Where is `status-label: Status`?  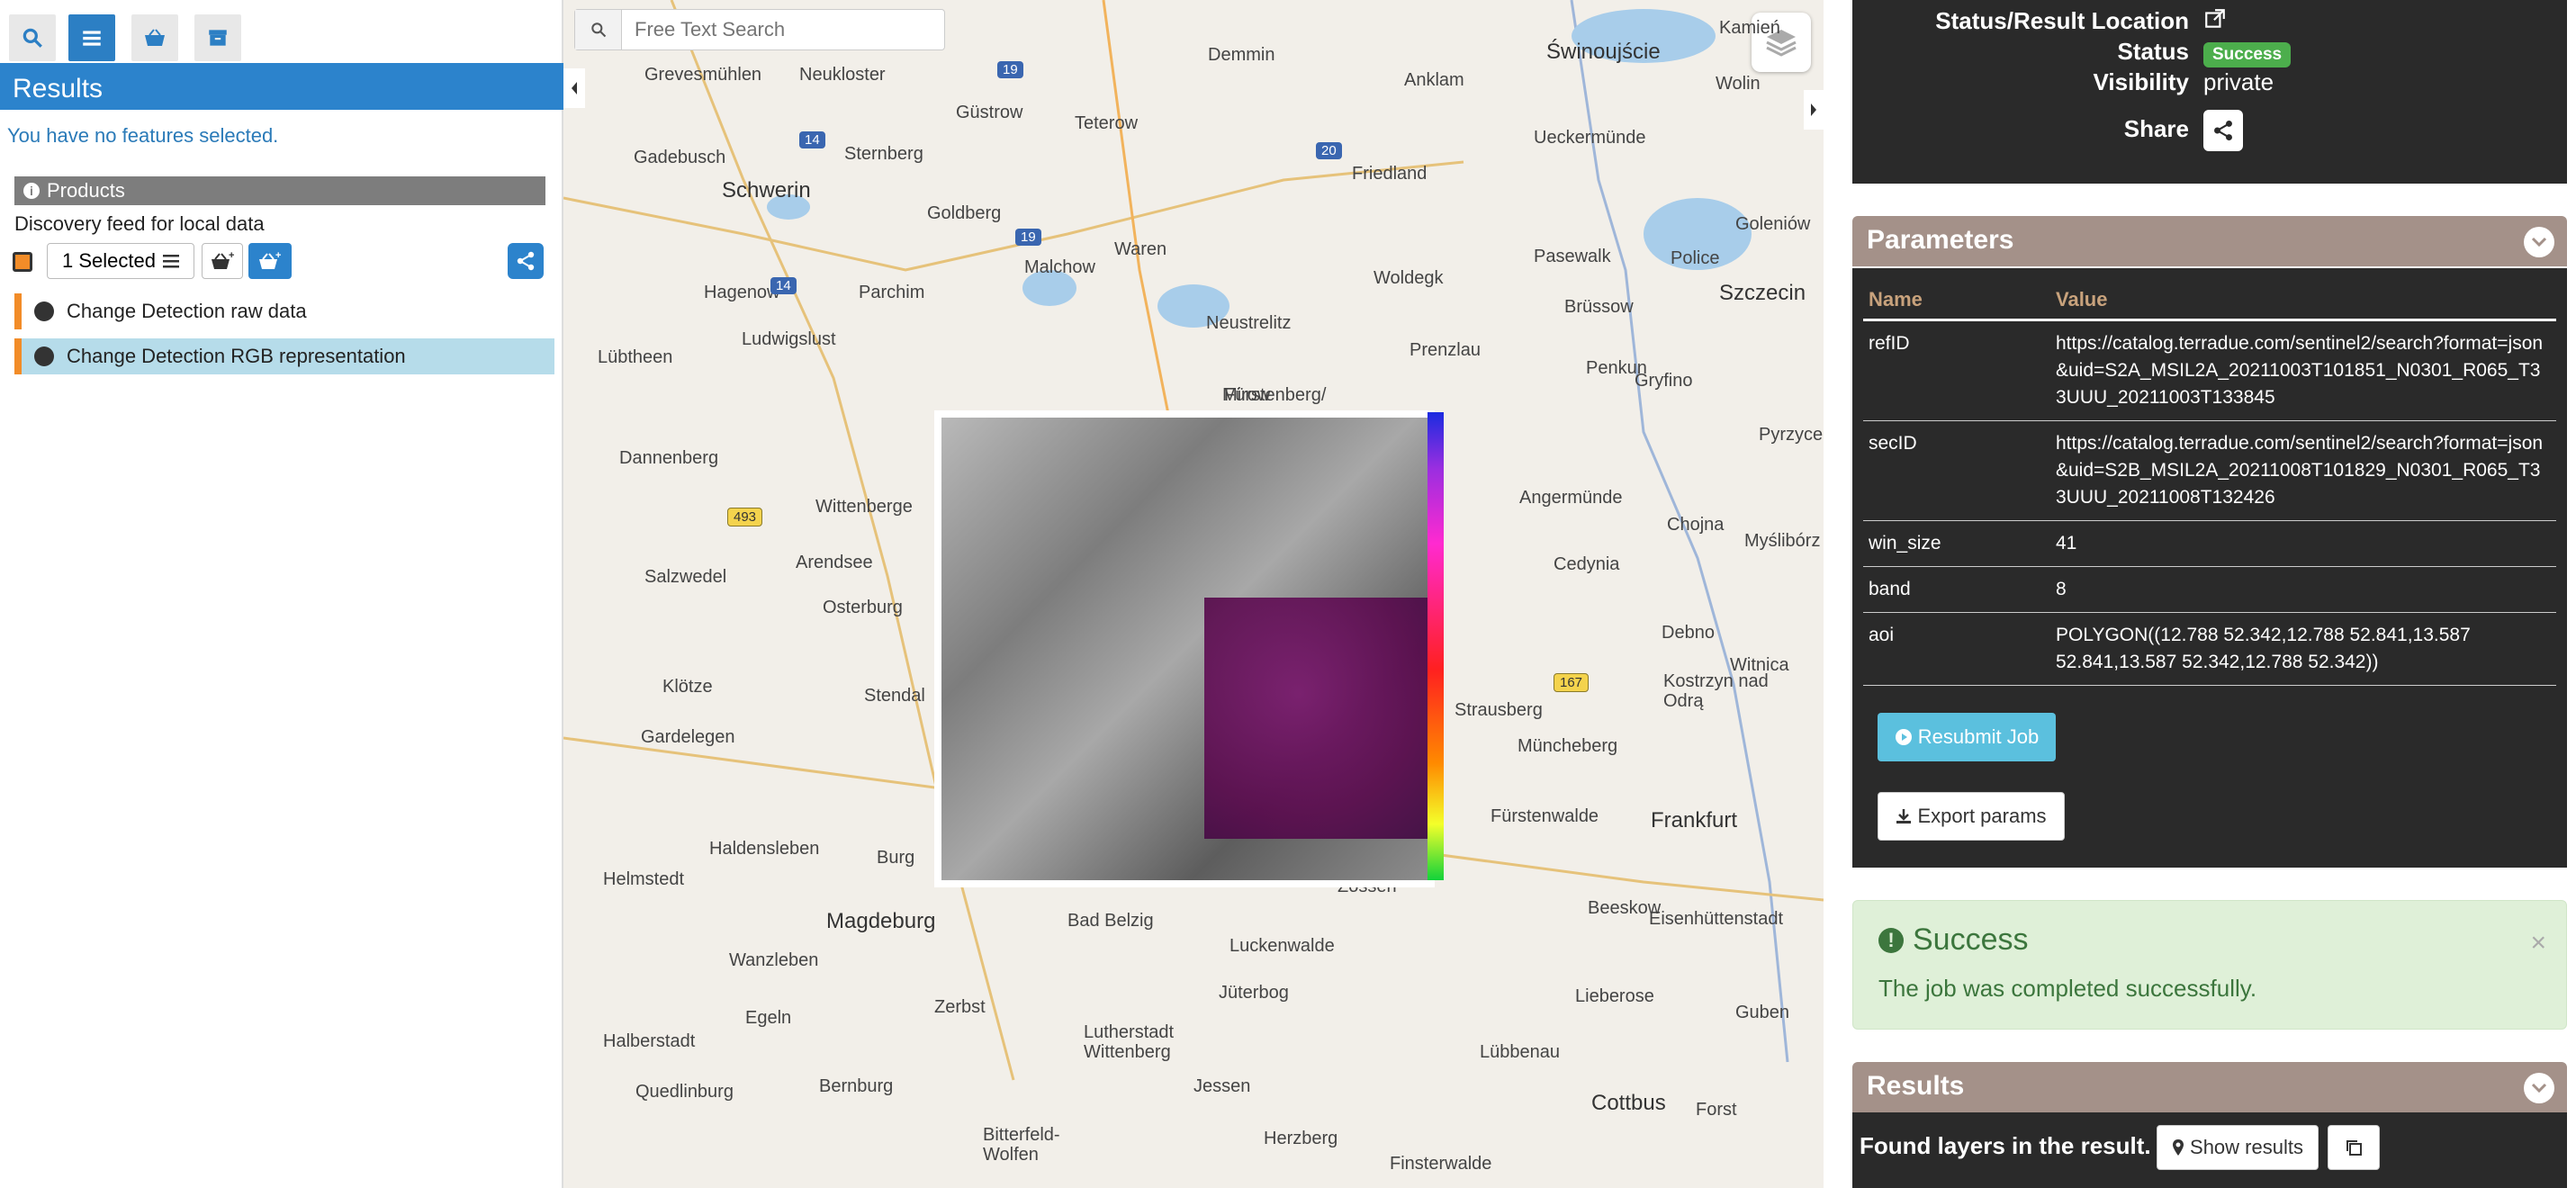
status-label: Status is located at coordinates (2153, 51).